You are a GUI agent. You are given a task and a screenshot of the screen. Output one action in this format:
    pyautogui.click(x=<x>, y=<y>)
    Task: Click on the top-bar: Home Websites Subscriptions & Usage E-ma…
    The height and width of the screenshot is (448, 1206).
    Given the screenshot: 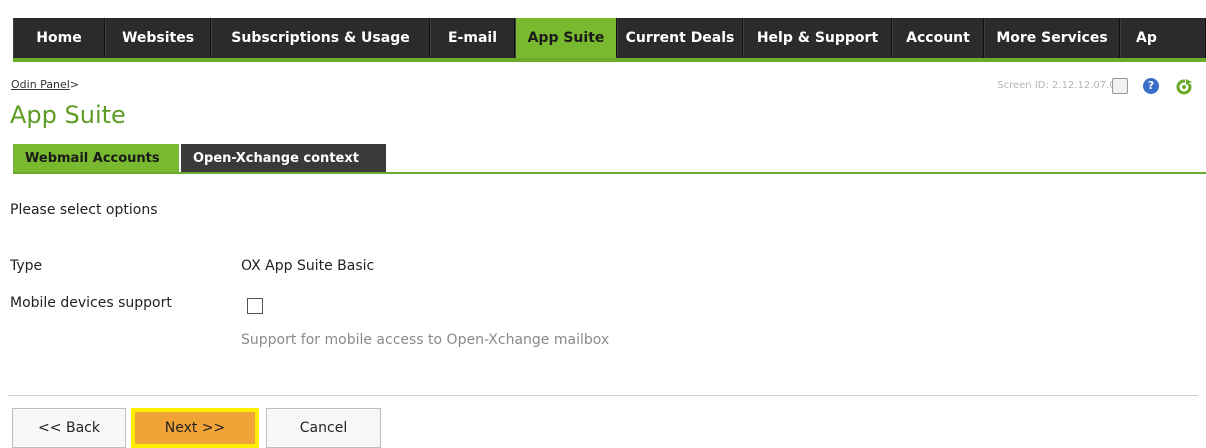 What is the action you would take?
    pyautogui.click(x=603, y=31)
    